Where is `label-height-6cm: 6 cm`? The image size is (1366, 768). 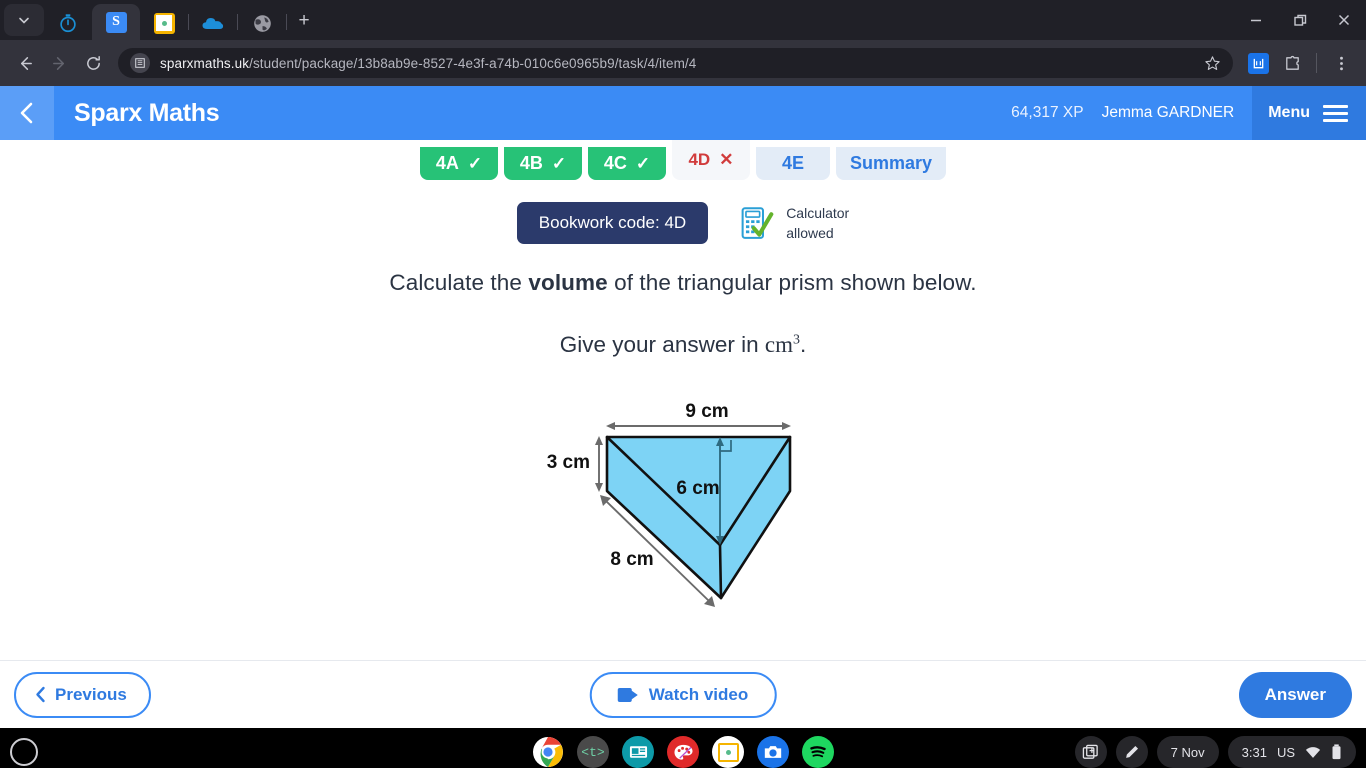
label-height-6cm: 6 cm is located at coordinates (697, 488).